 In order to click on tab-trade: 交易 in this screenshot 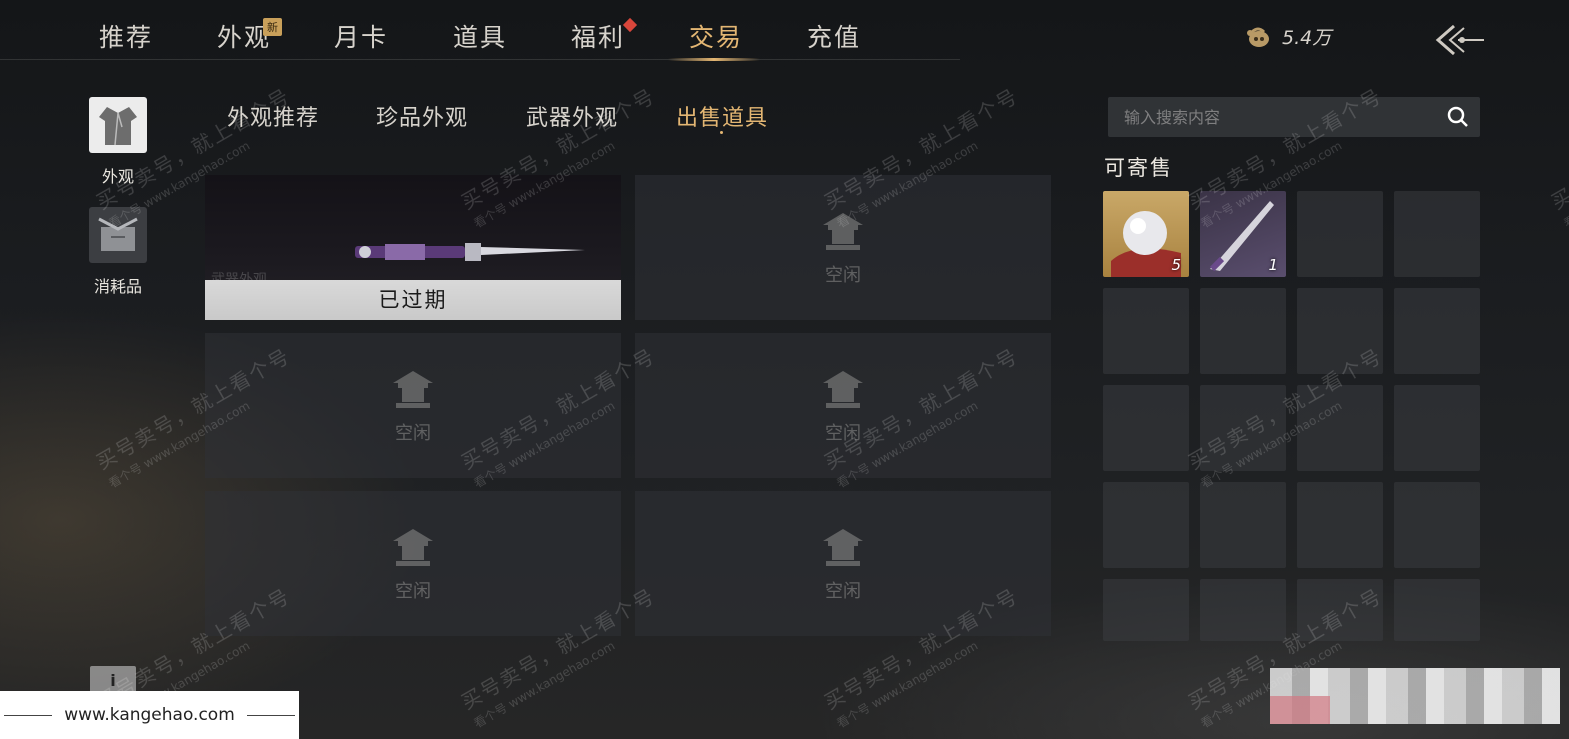, I will do `click(716, 36)`.